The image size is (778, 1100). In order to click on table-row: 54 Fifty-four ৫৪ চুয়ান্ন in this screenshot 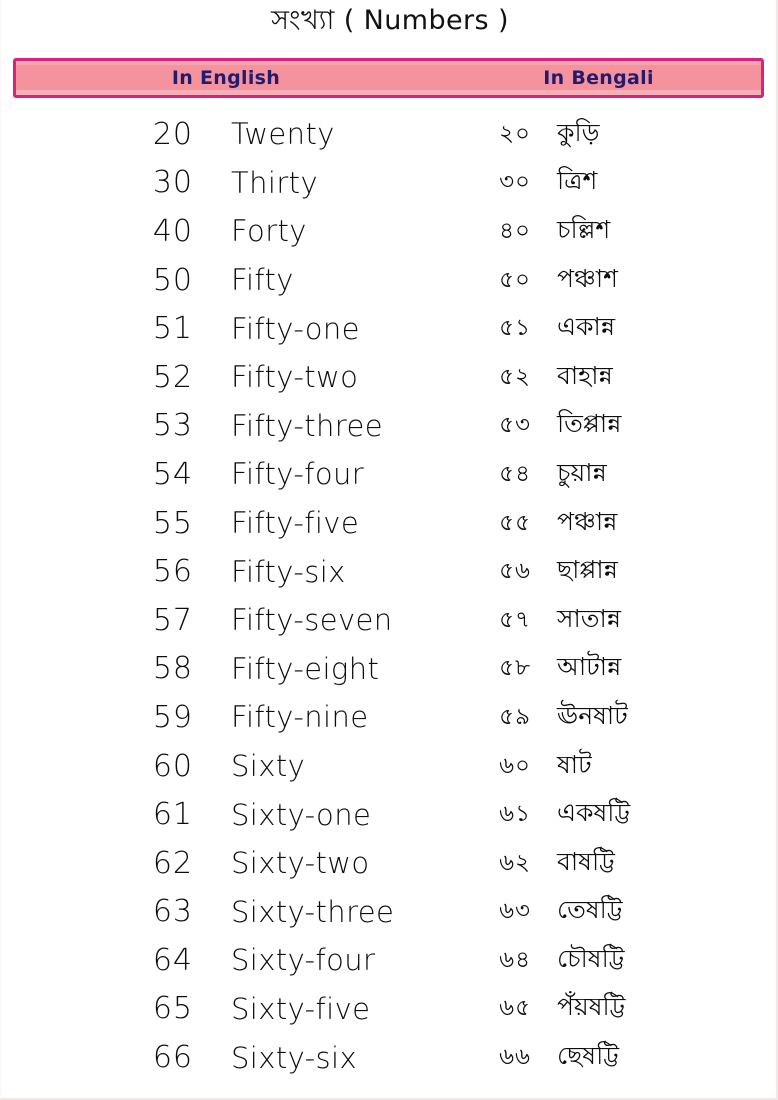, I will do `click(389, 474)`.